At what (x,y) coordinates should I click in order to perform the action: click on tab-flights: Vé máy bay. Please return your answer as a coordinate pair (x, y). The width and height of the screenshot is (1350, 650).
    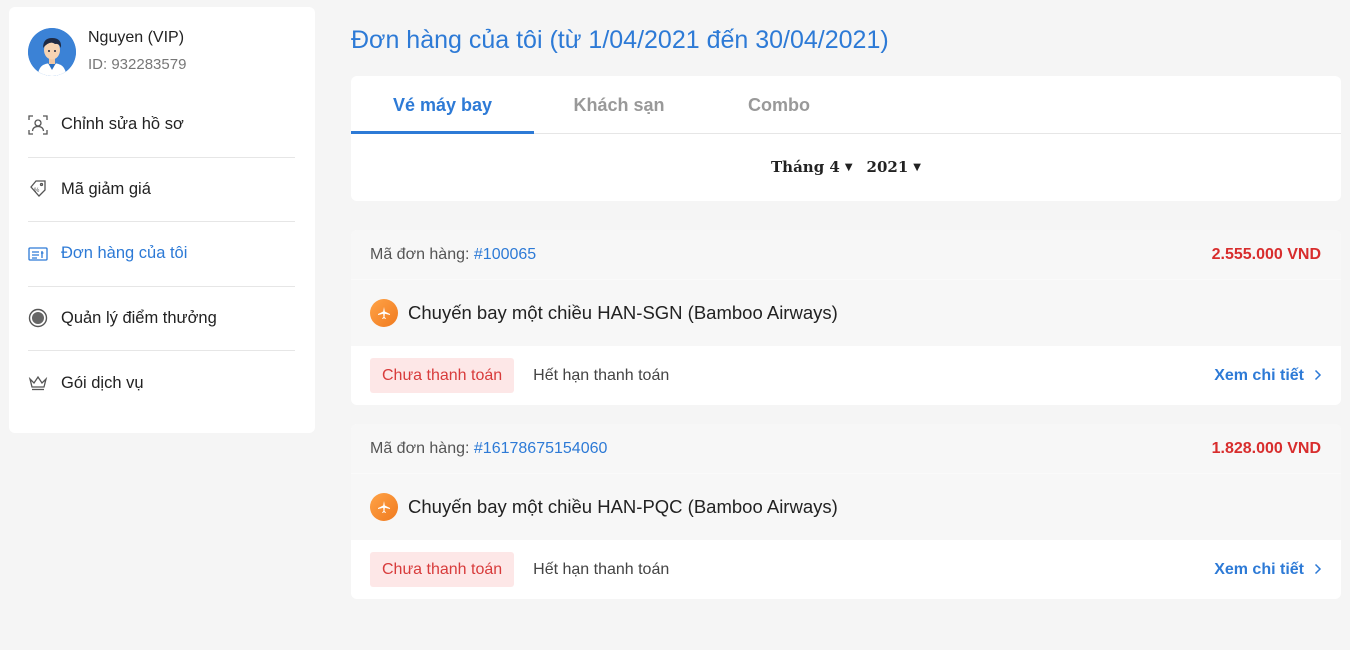
    Looking at the image, I should click on (442, 105).